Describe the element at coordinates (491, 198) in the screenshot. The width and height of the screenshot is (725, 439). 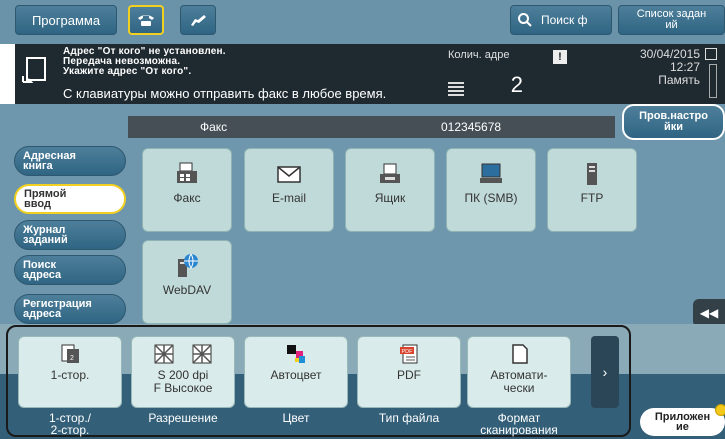
I see `destination-label: ПК (SMB)` at that location.